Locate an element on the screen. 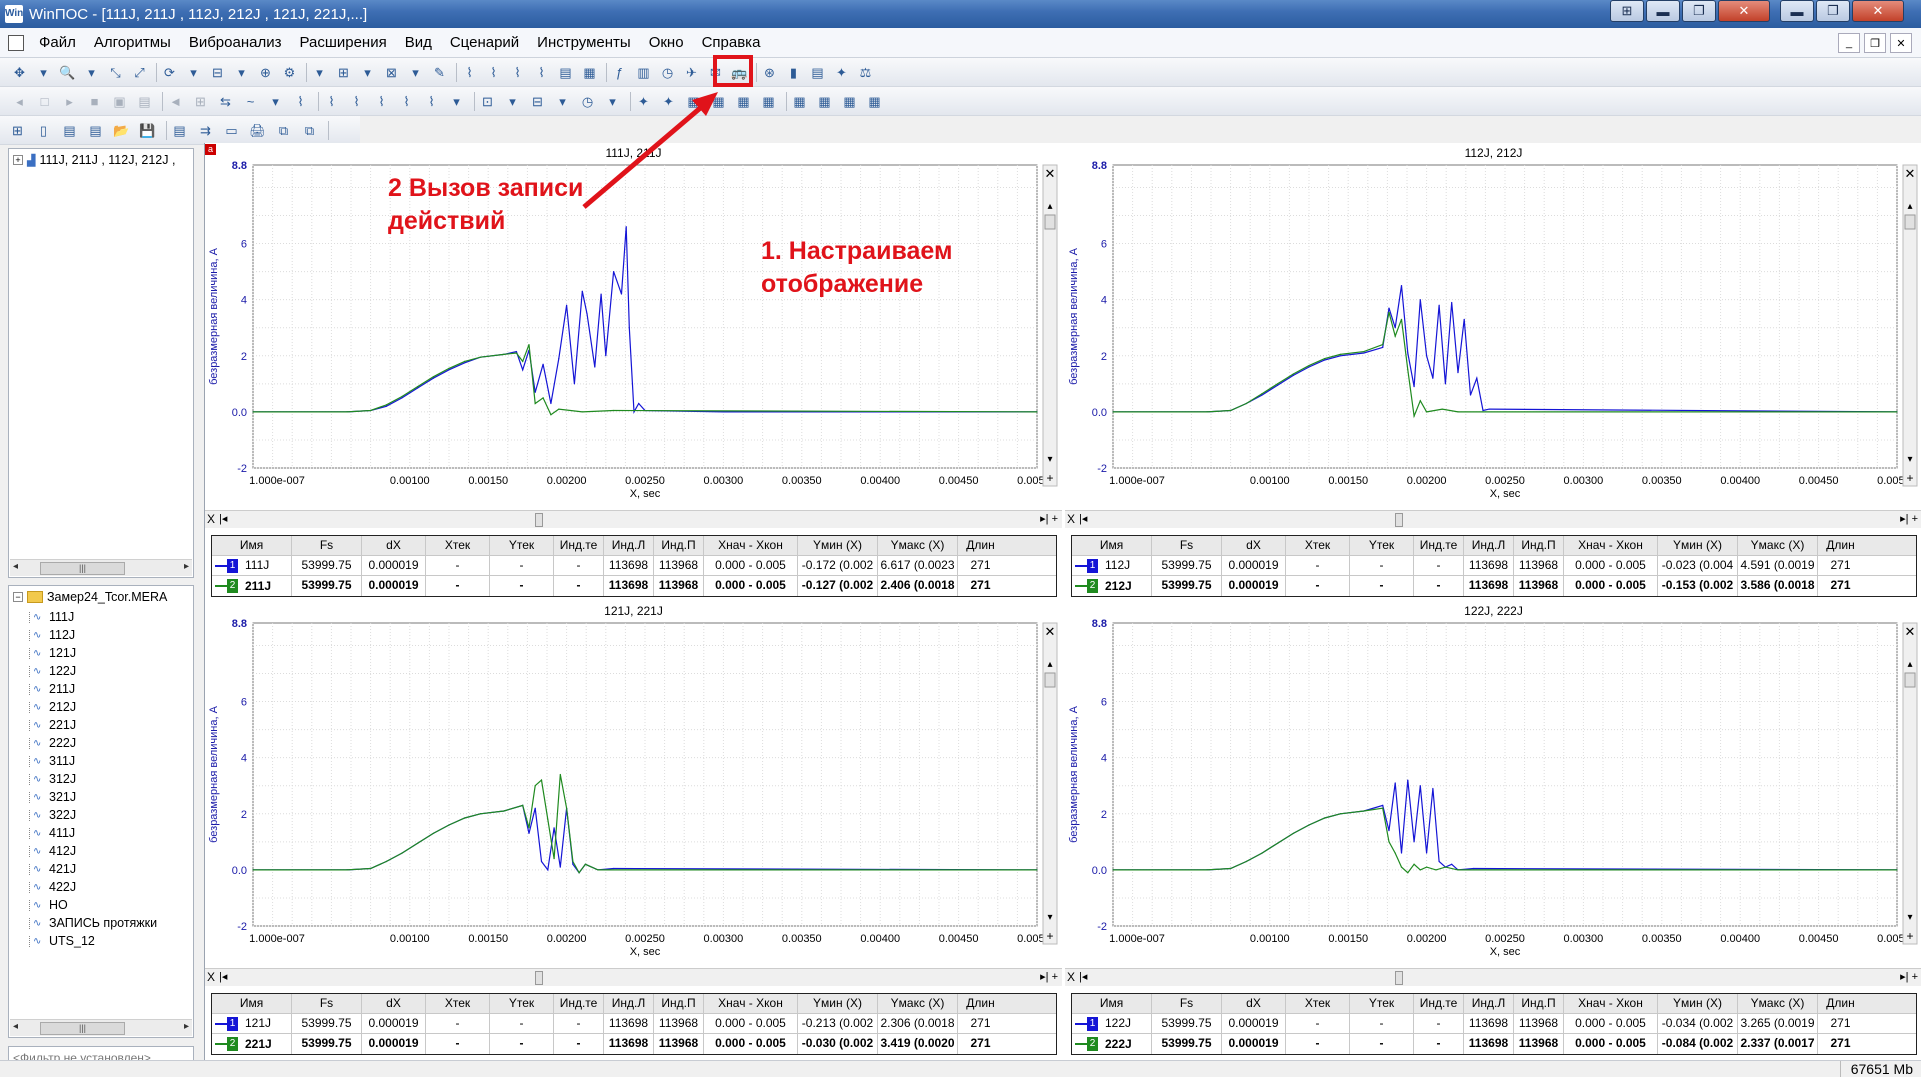 This screenshot has width=1921, height=1077. annotation-arrow is located at coordinates (650, 150).